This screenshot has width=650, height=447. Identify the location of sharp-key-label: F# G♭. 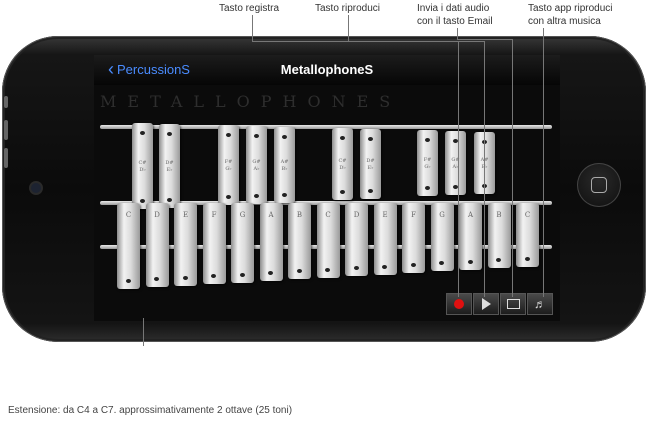
(427, 164).